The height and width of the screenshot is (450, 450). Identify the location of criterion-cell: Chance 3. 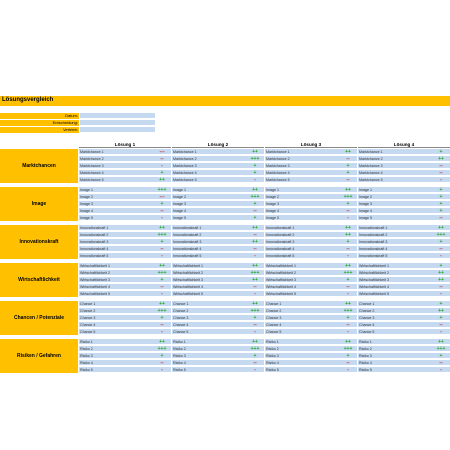
(116, 318).